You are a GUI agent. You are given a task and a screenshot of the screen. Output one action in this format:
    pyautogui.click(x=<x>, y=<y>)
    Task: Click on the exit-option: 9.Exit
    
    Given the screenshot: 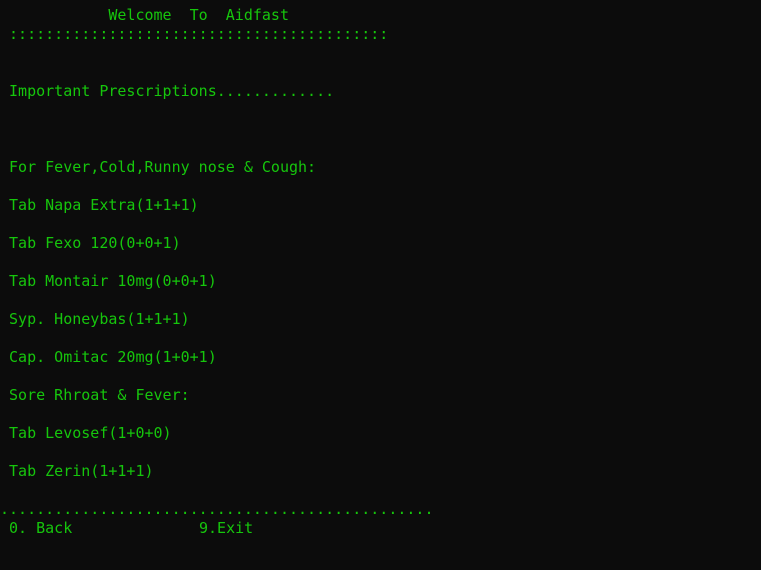 What is the action you would take?
    pyautogui.click(x=226, y=528)
    